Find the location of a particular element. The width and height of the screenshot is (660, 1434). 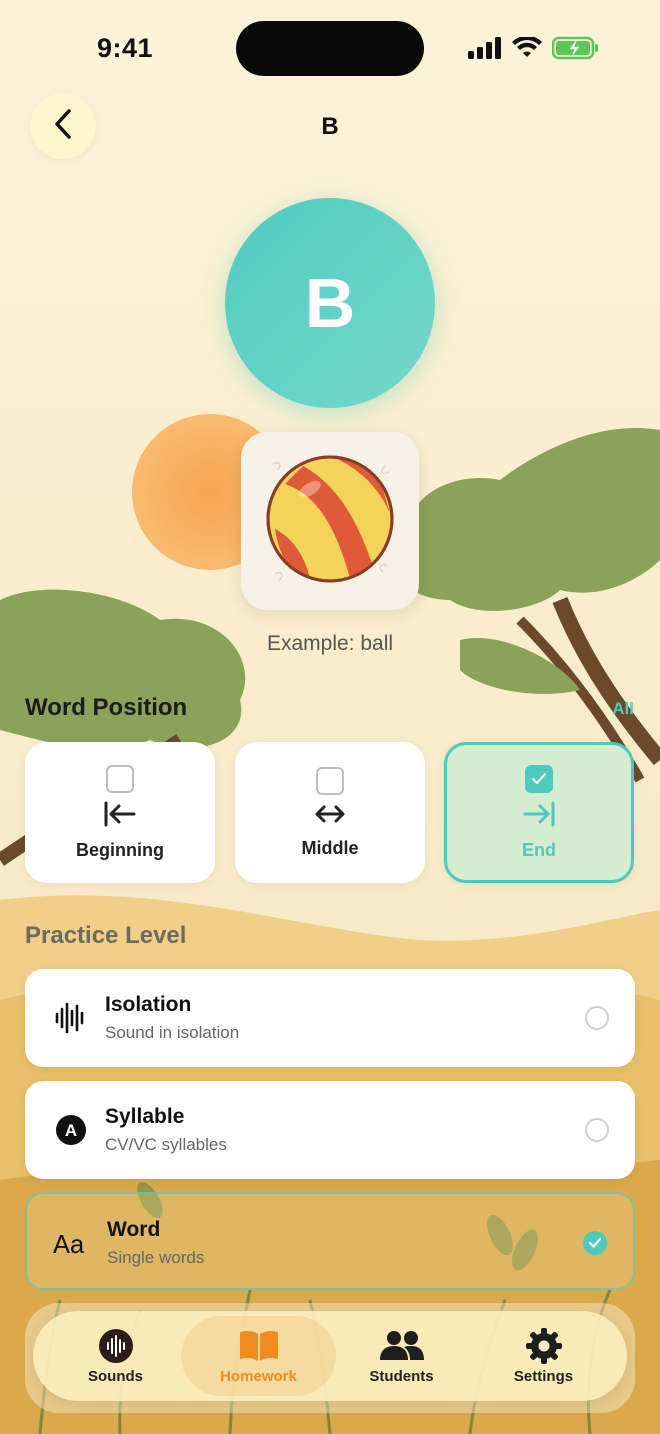

text-aa-icon: Aa is located at coordinates (73, 1243).